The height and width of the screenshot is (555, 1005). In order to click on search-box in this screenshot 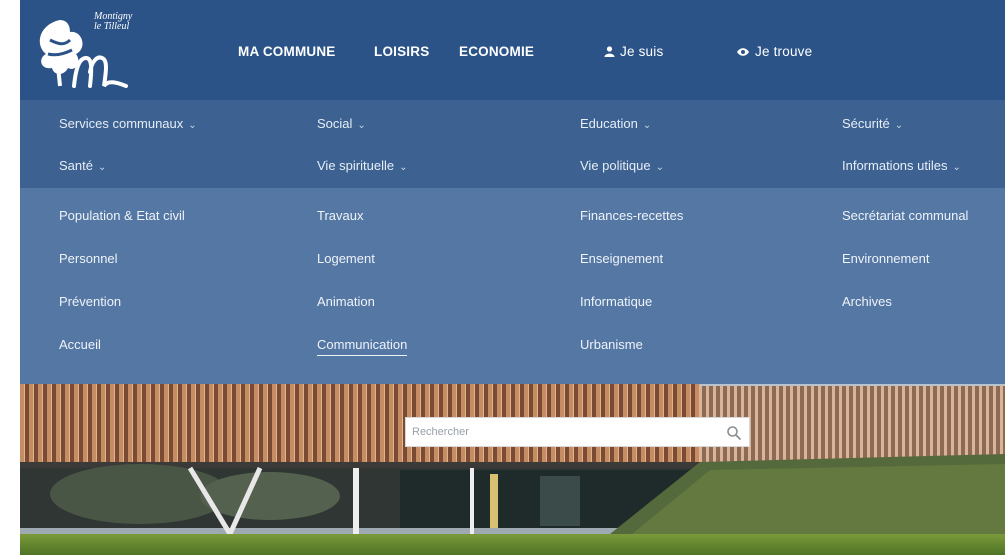, I will do `click(577, 432)`.